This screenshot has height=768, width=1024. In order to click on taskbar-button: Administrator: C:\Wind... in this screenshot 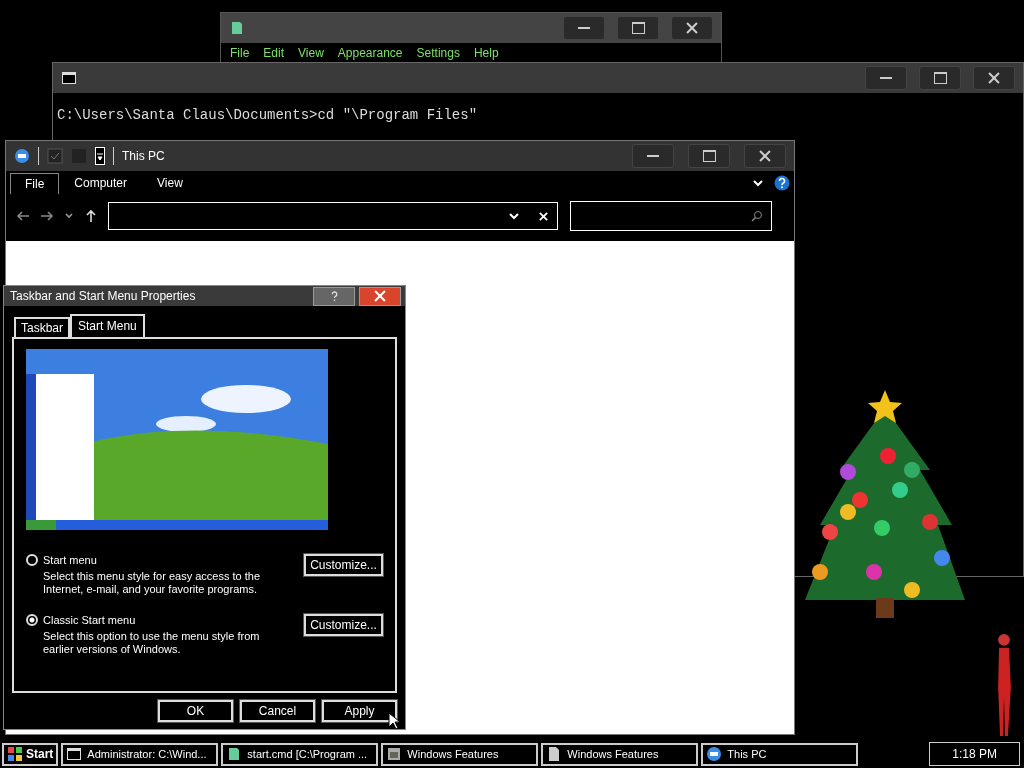, I will do `click(140, 754)`.